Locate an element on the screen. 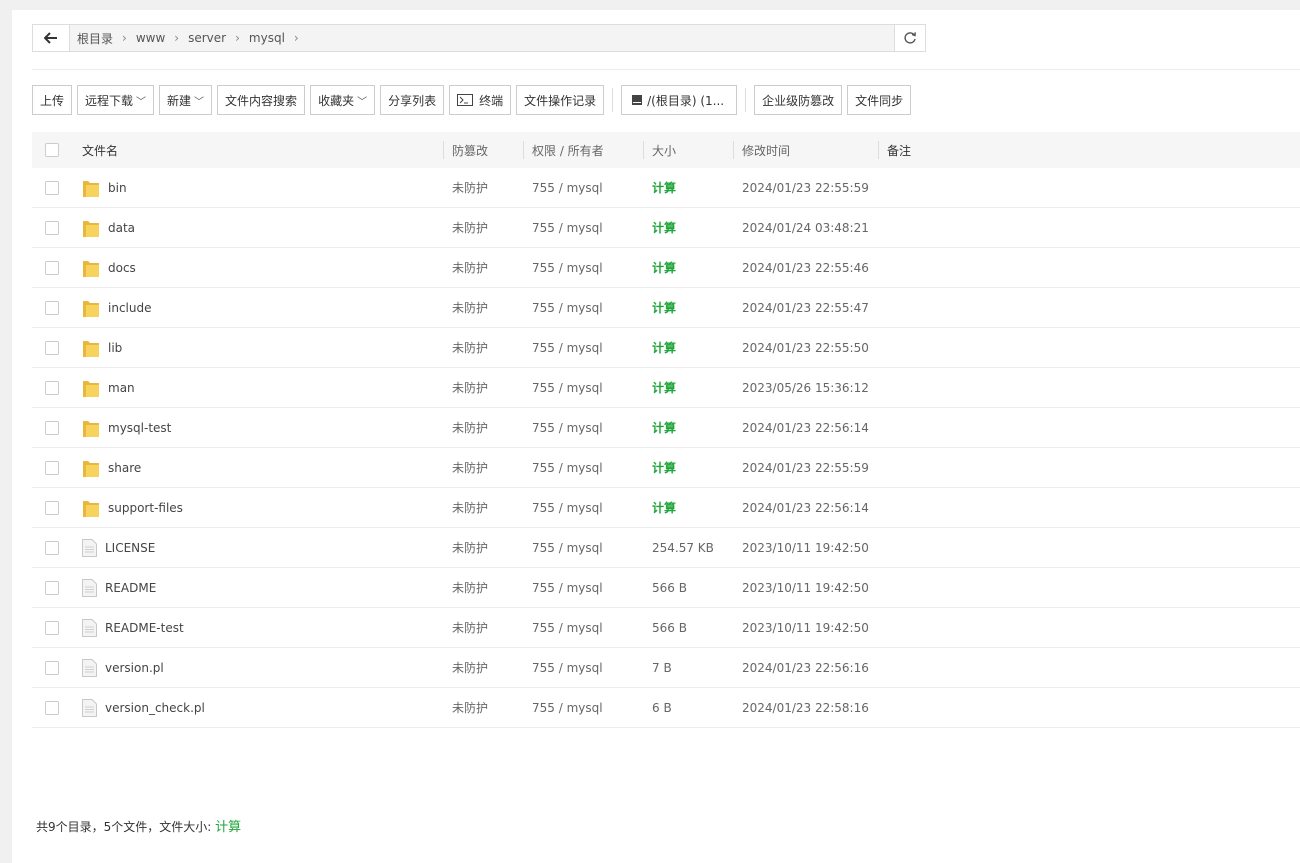  file-name: man is located at coordinates (121, 388).